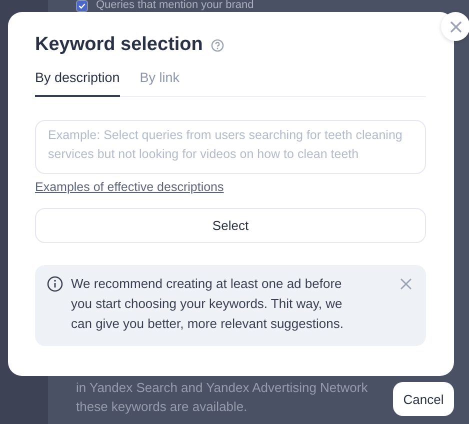 The width and height of the screenshot is (469, 424). I want to click on alert-text: We recommend creating at least one ad before you start choosing your keywords. Thit way, we can give you better, more relevant suggestions., so click(207, 304).